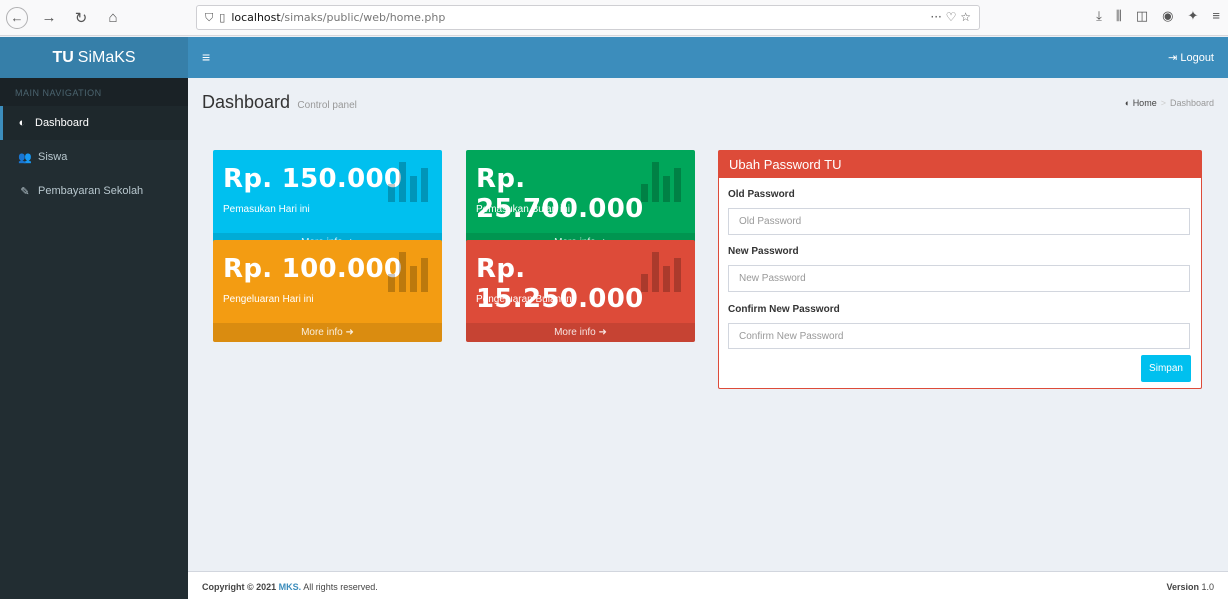  What do you see at coordinates (49, 18) in the screenshot?
I see `forward-icon: →` at bounding box center [49, 18].